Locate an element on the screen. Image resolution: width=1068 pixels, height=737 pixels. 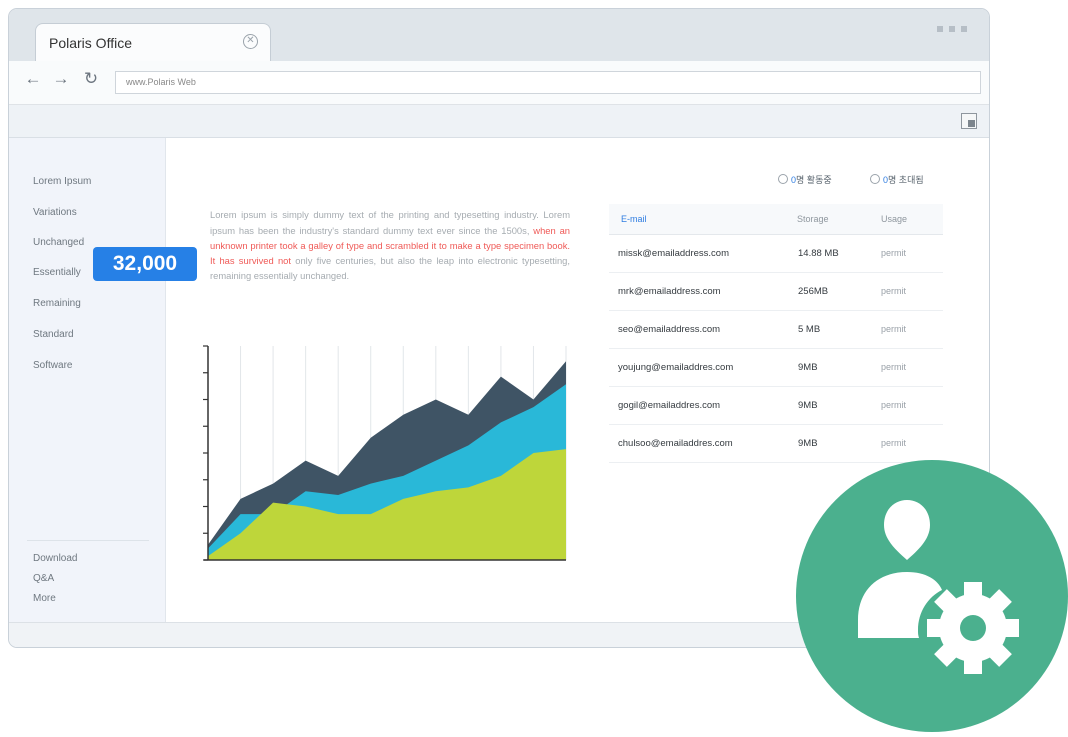
sidebar-item-lorem-ipsum: Lorem Ipsum is located at coordinates (62, 181).